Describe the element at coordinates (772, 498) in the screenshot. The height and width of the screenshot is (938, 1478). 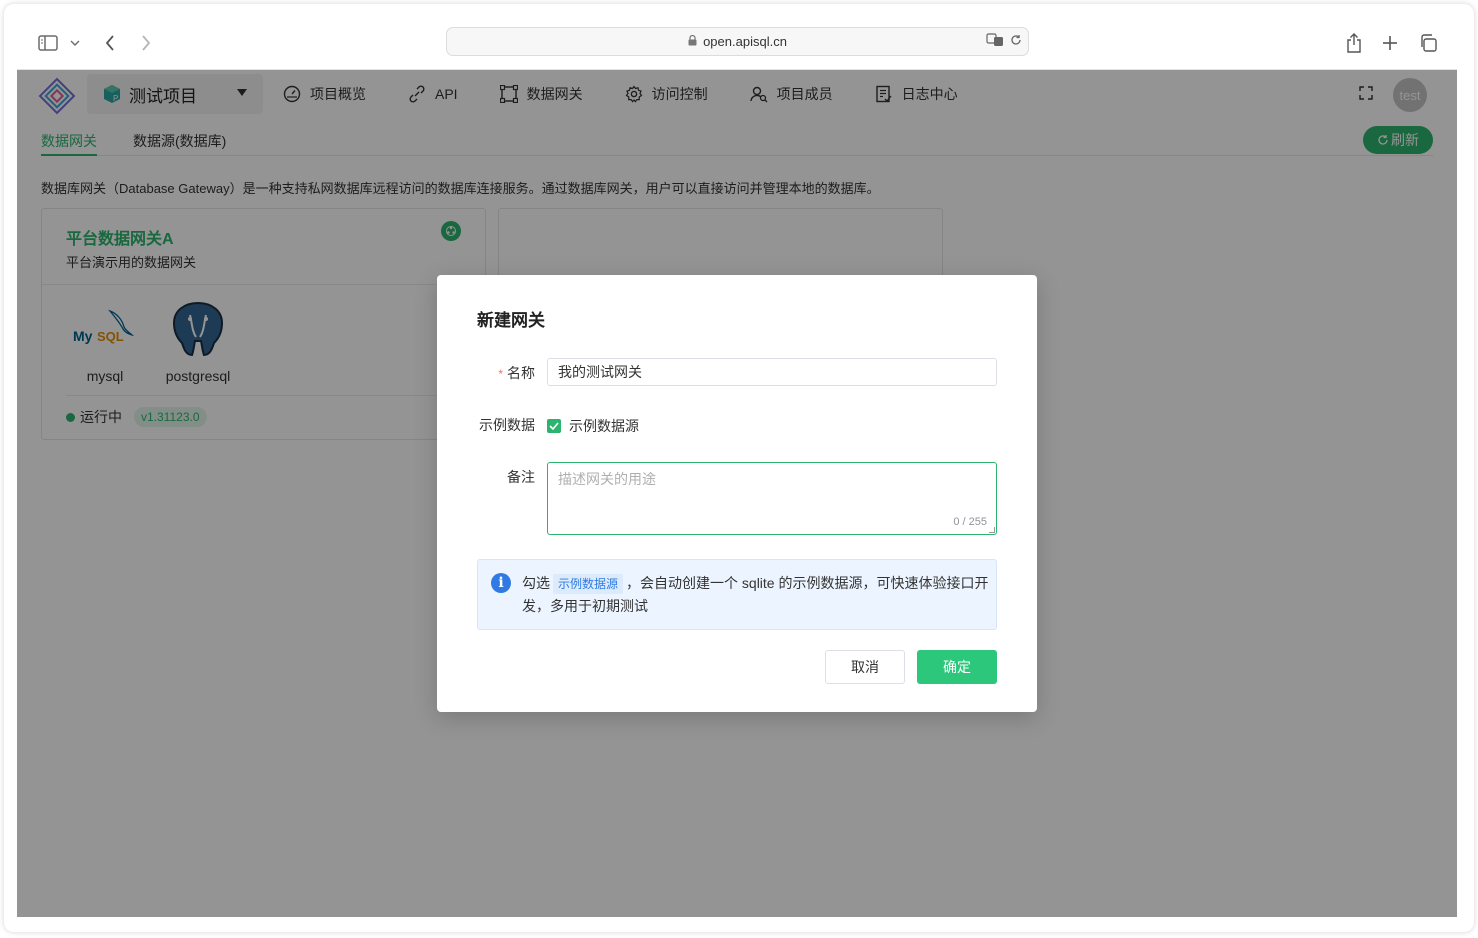
I see `note-textarea: 描述网关的用途 0 / 255` at that location.